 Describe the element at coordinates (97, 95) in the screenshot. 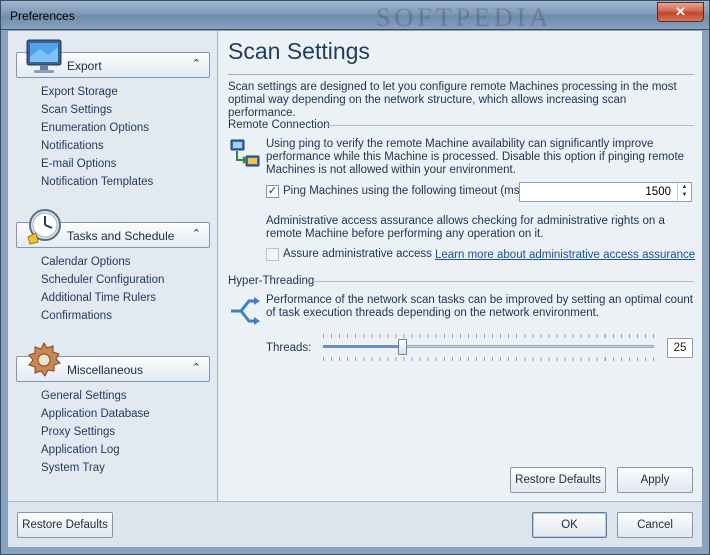

I see `sidebar-item-export-storage: Export Storage` at that location.